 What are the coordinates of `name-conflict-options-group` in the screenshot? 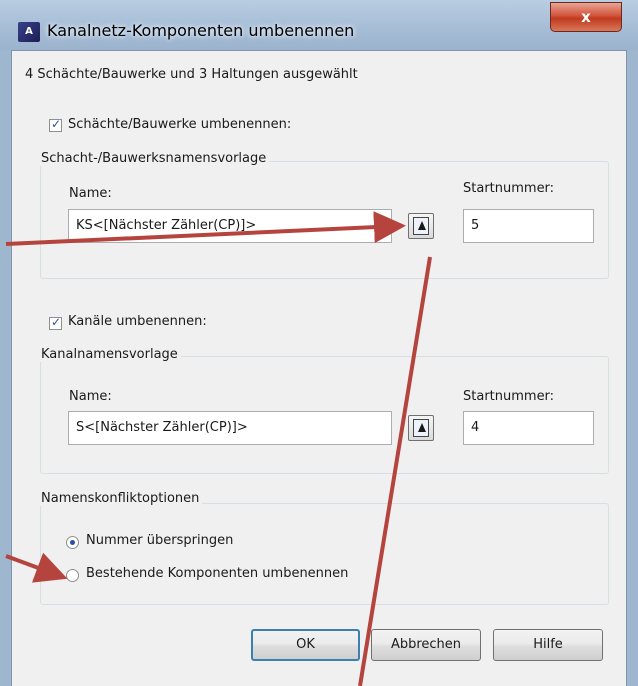 It's located at (324, 554).